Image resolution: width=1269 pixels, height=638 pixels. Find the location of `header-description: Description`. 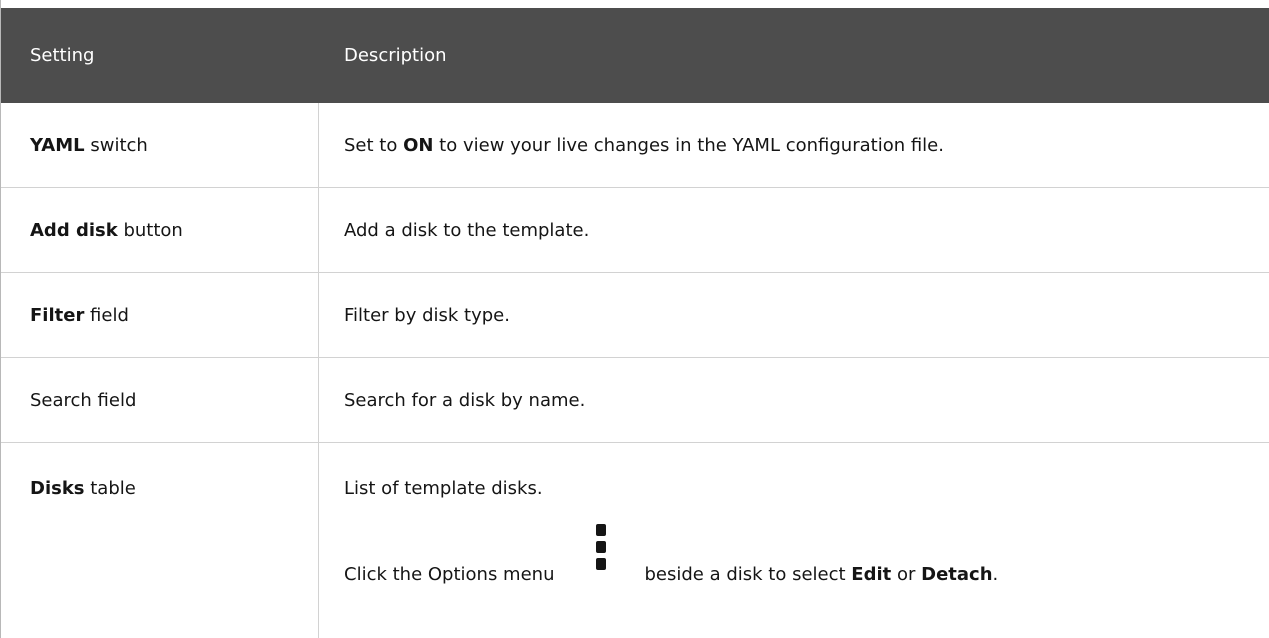

header-description: Description is located at coordinates (395, 55).